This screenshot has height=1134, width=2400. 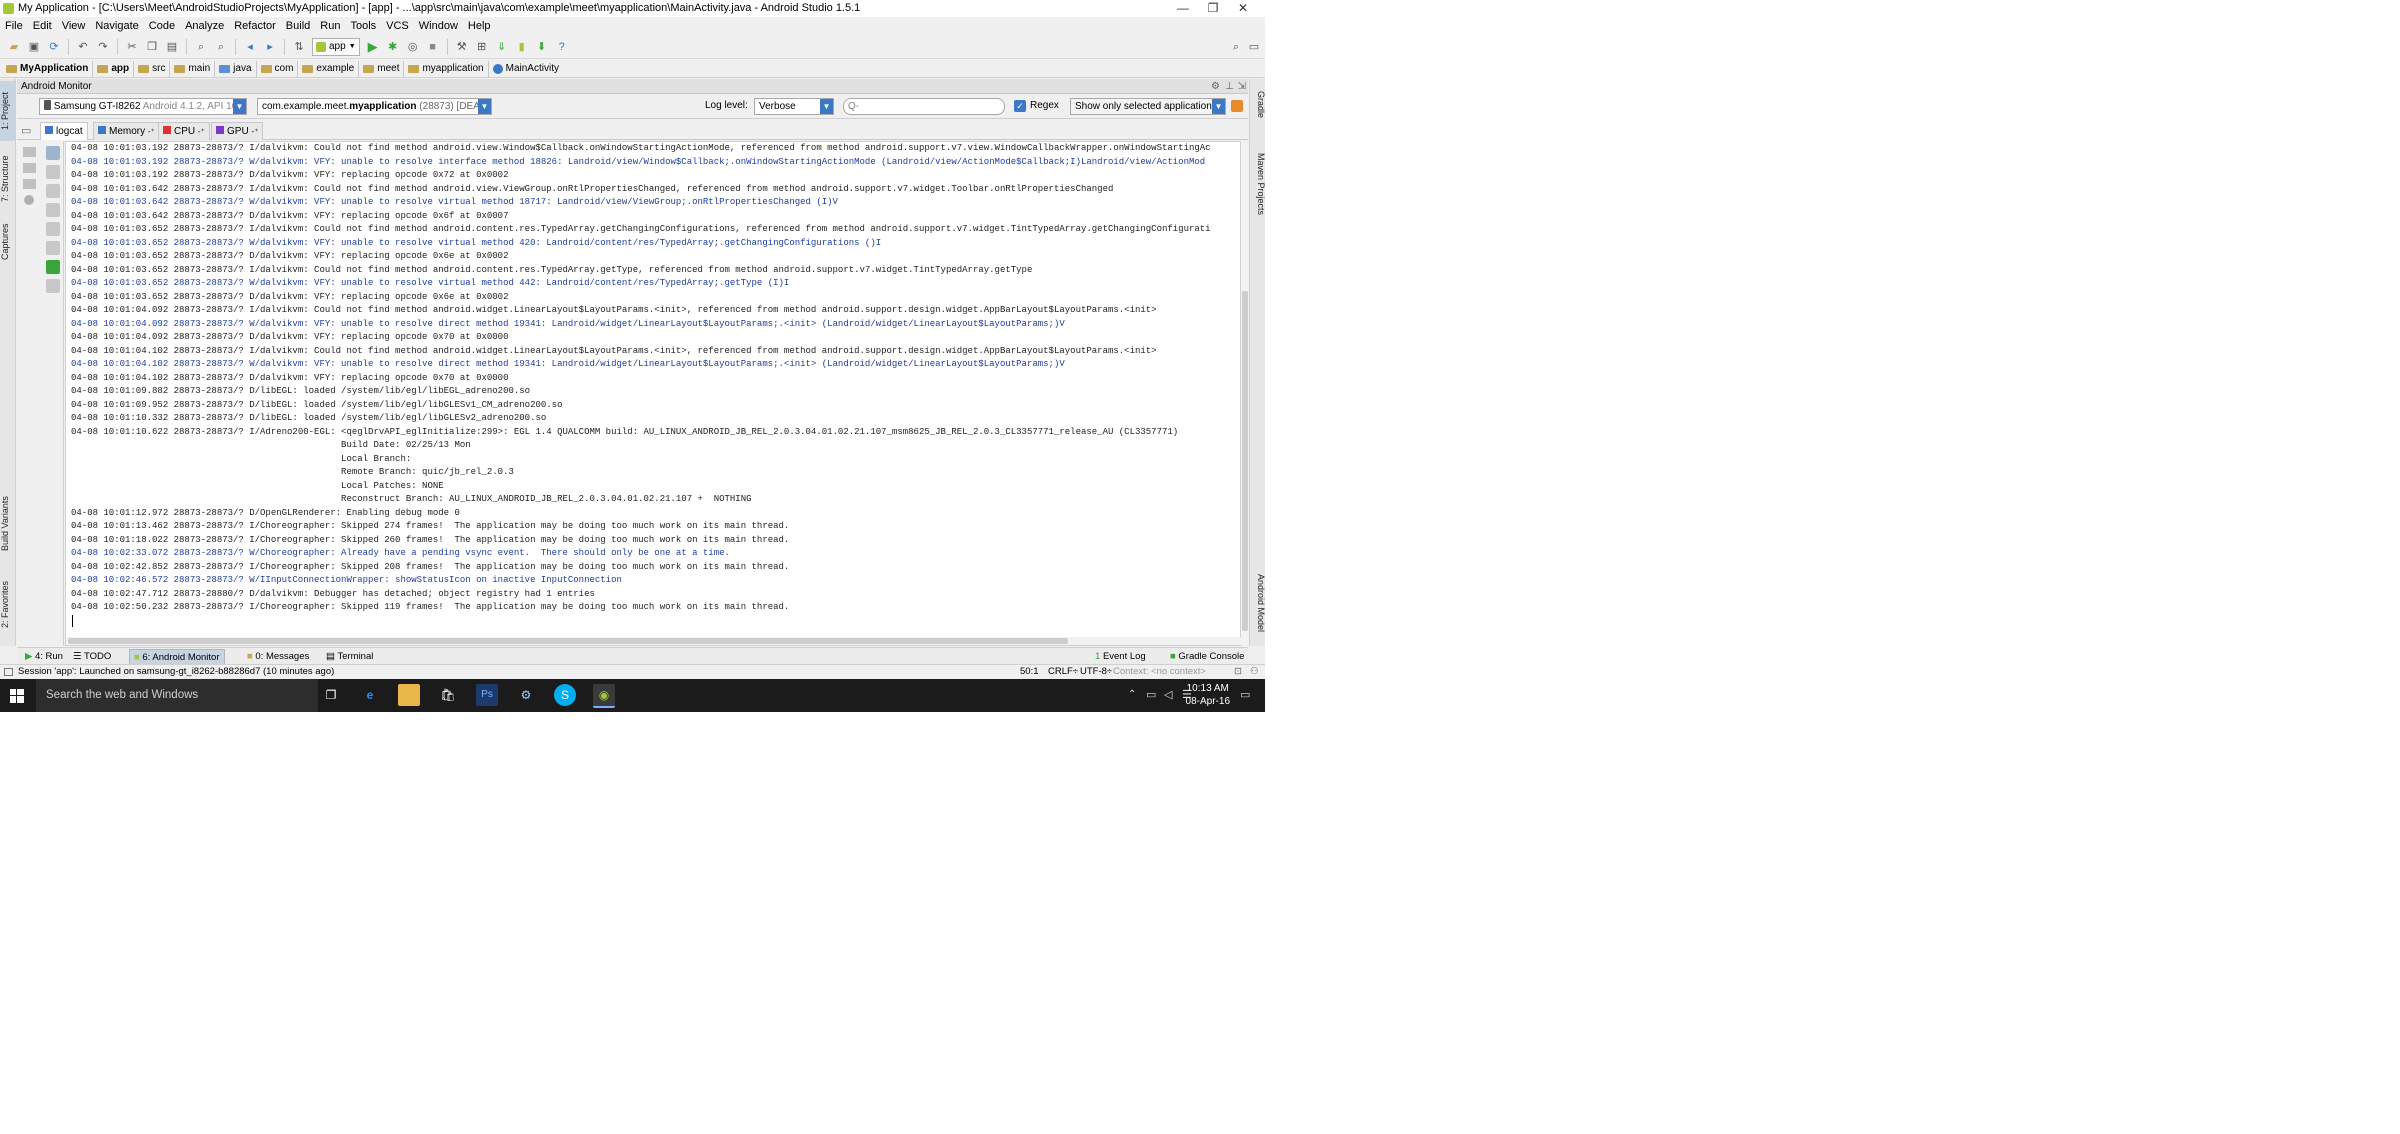 What do you see at coordinates (53, 229) in the screenshot?
I see `soft-wrap-icon` at bounding box center [53, 229].